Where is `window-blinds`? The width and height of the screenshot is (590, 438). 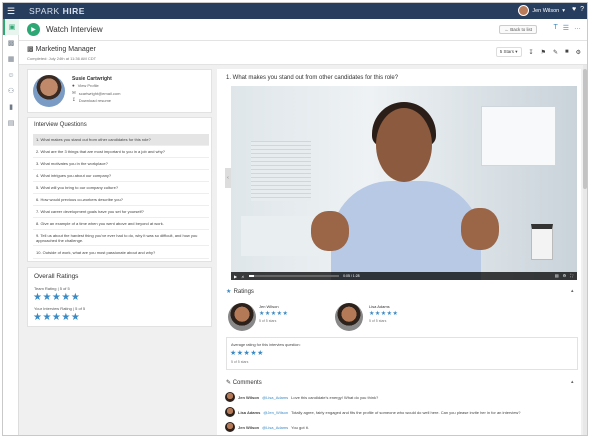
window-blinds is located at coordinates (281, 171).